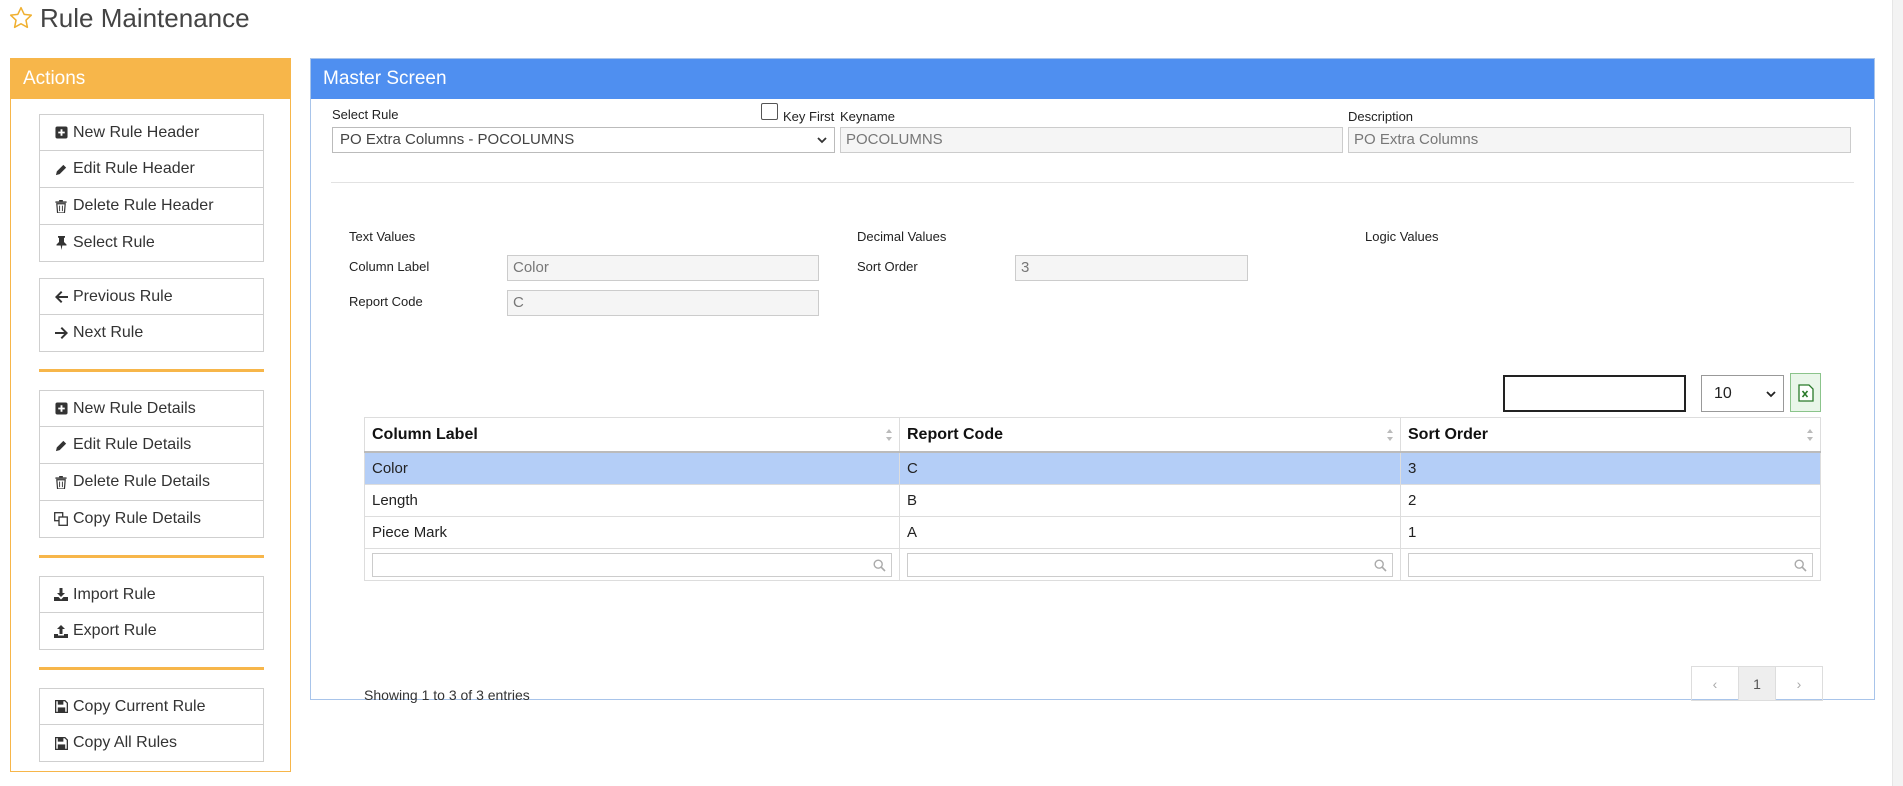 The height and width of the screenshot is (786, 1903). What do you see at coordinates (1131, 268) in the screenshot?
I see `sort-order-field: 3` at bounding box center [1131, 268].